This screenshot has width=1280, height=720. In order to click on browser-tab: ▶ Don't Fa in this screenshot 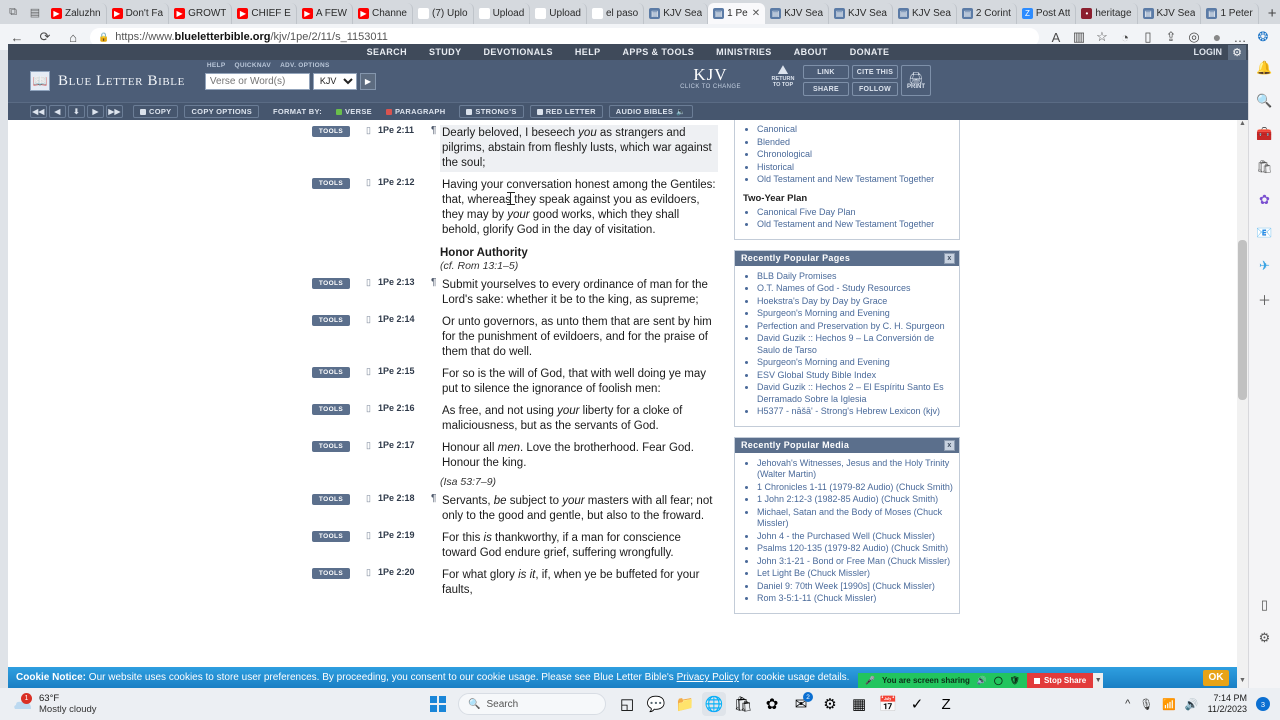, I will do `click(138, 13)`.